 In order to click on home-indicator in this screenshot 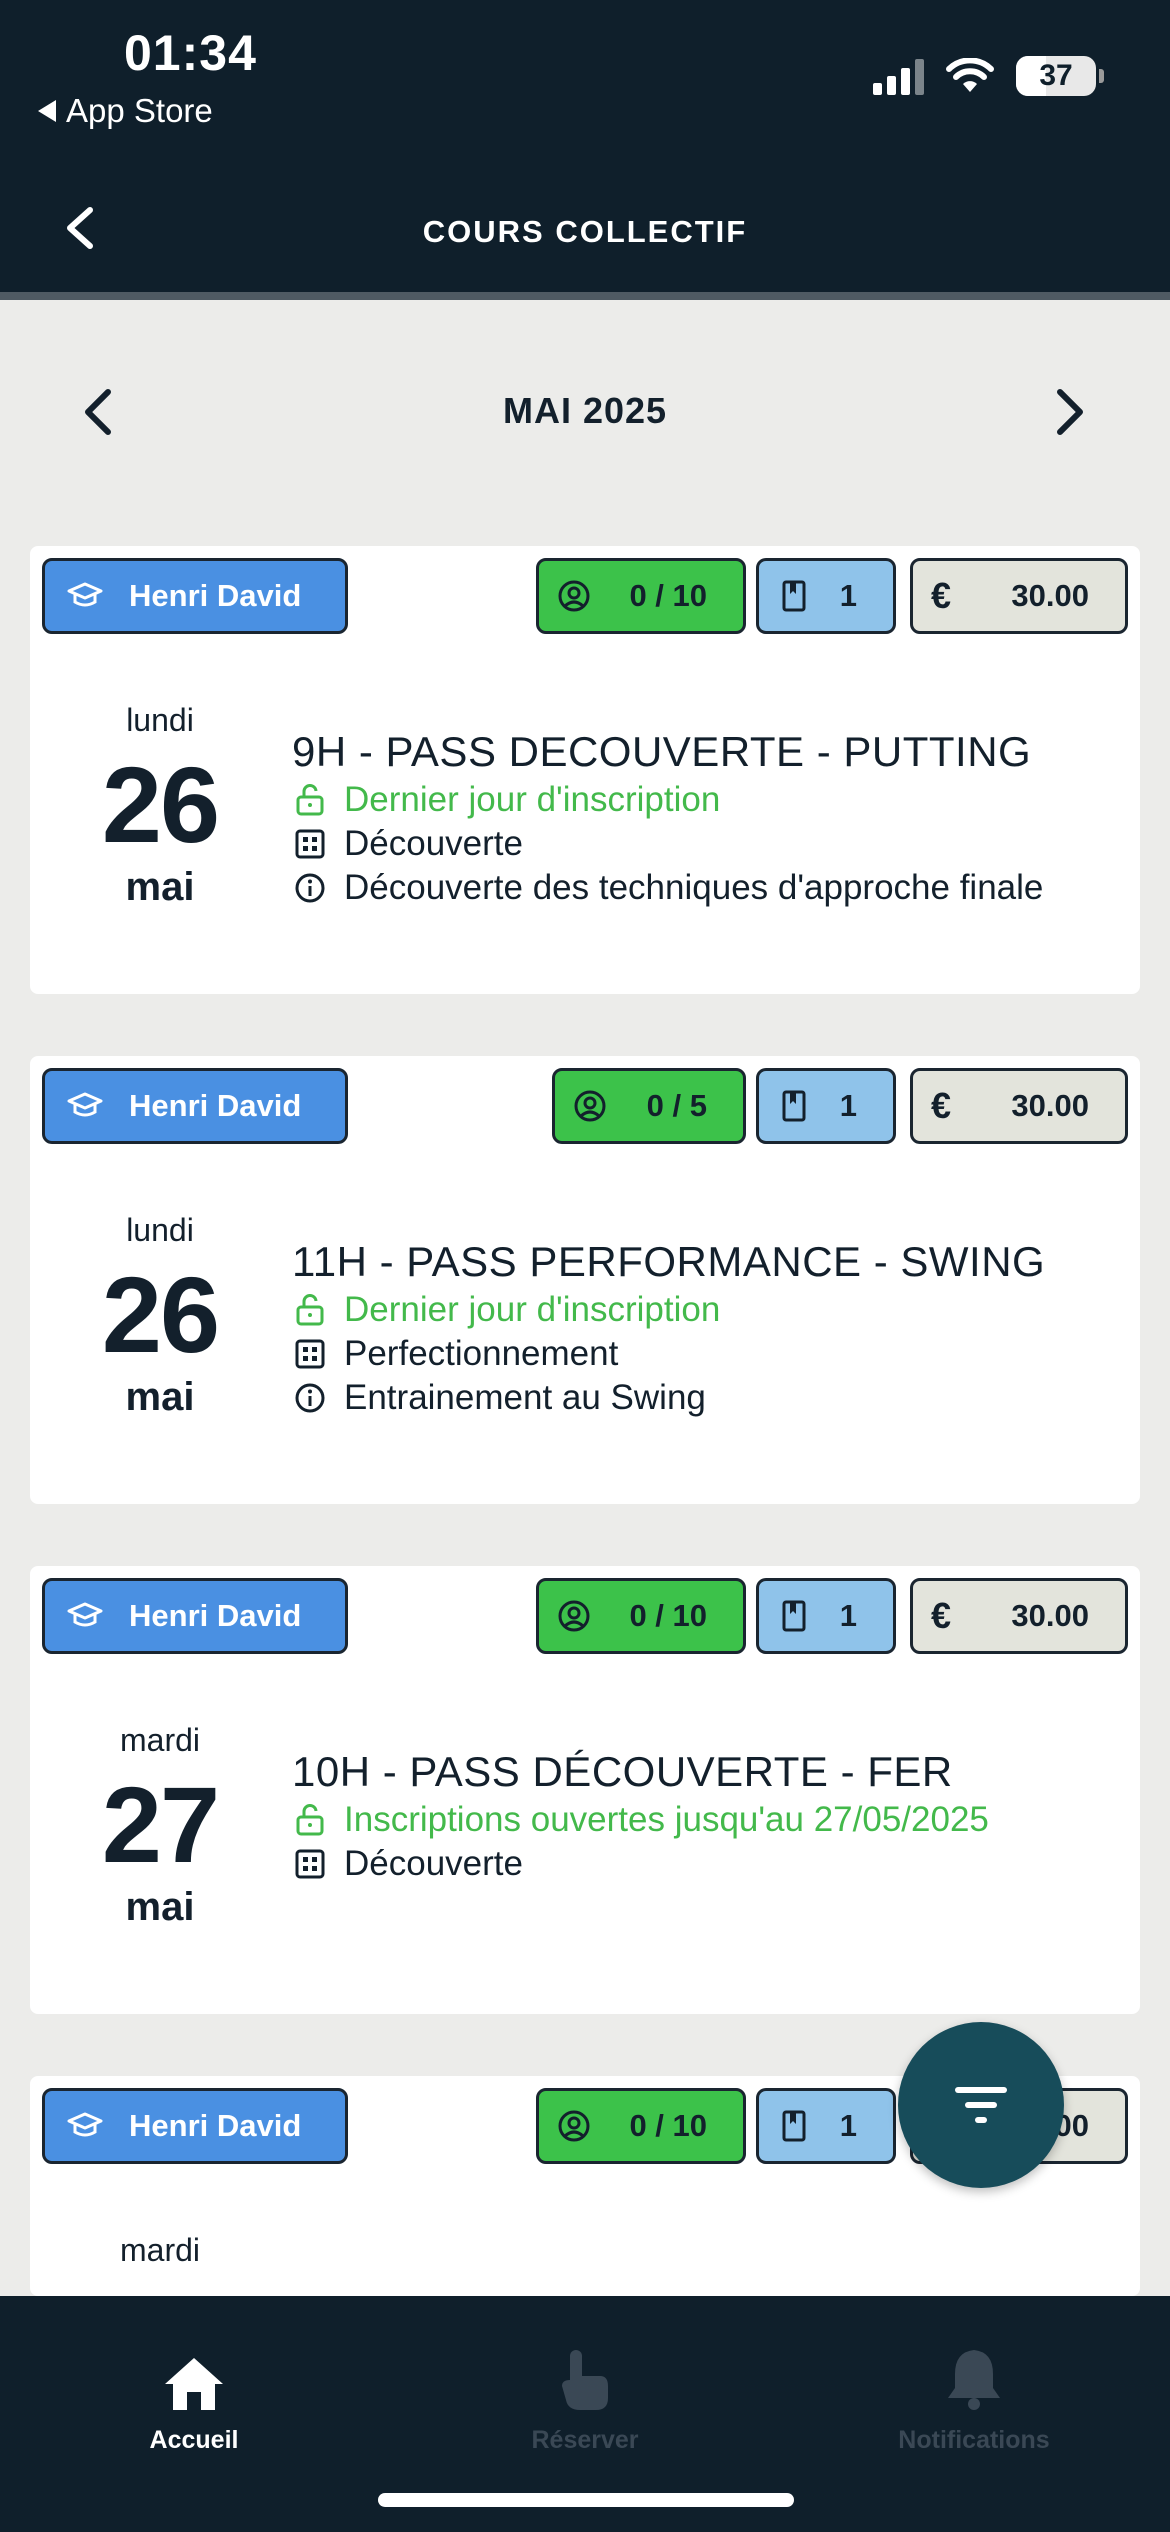, I will do `click(586, 2500)`.